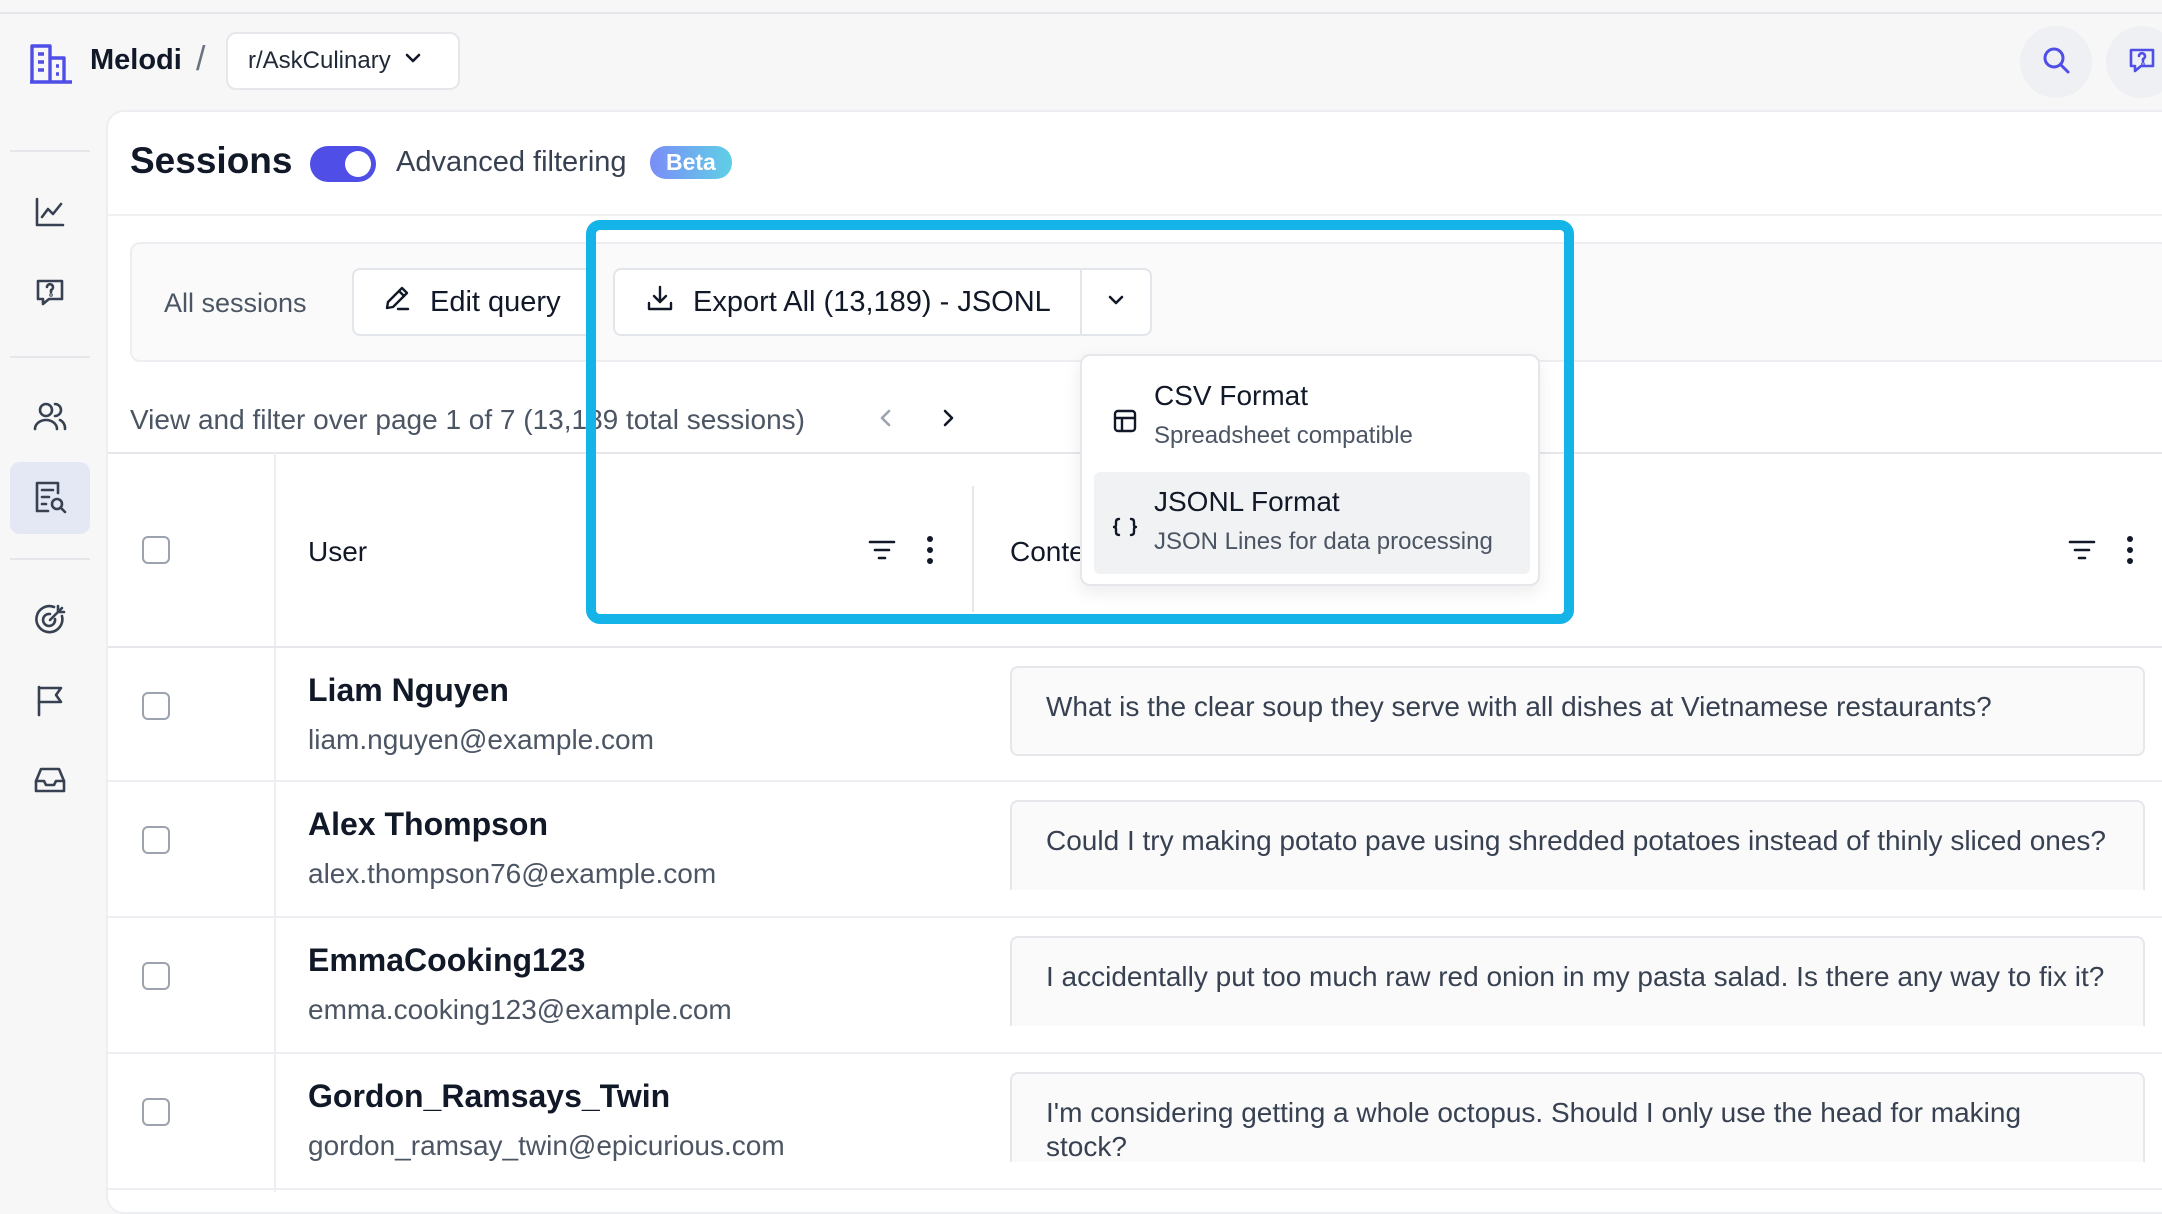 Image resolution: width=2162 pixels, height=1214 pixels. I want to click on chevron-left-icon, so click(886, 420).